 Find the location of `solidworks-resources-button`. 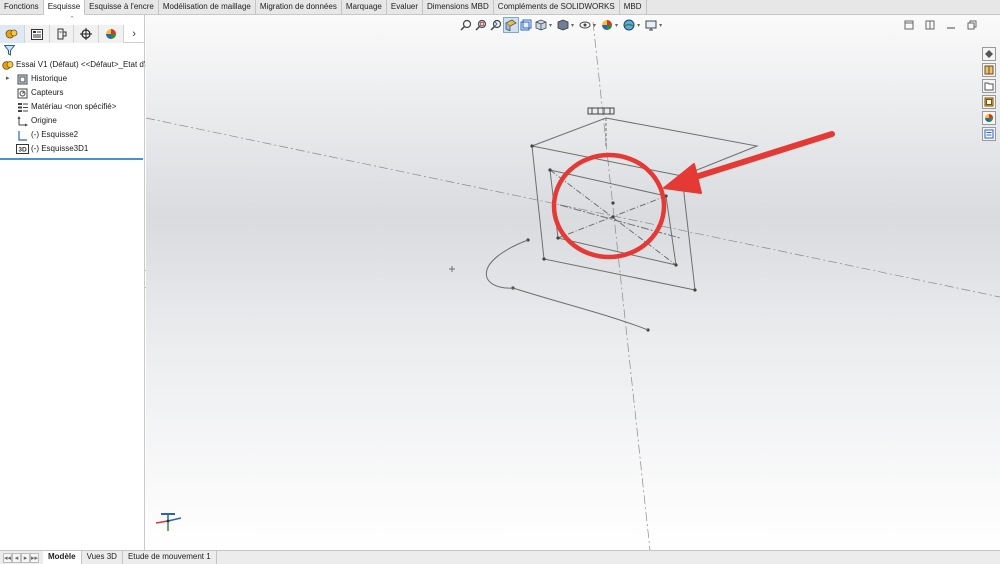

solidworks-resources-button is located at coordinates (989, 54).